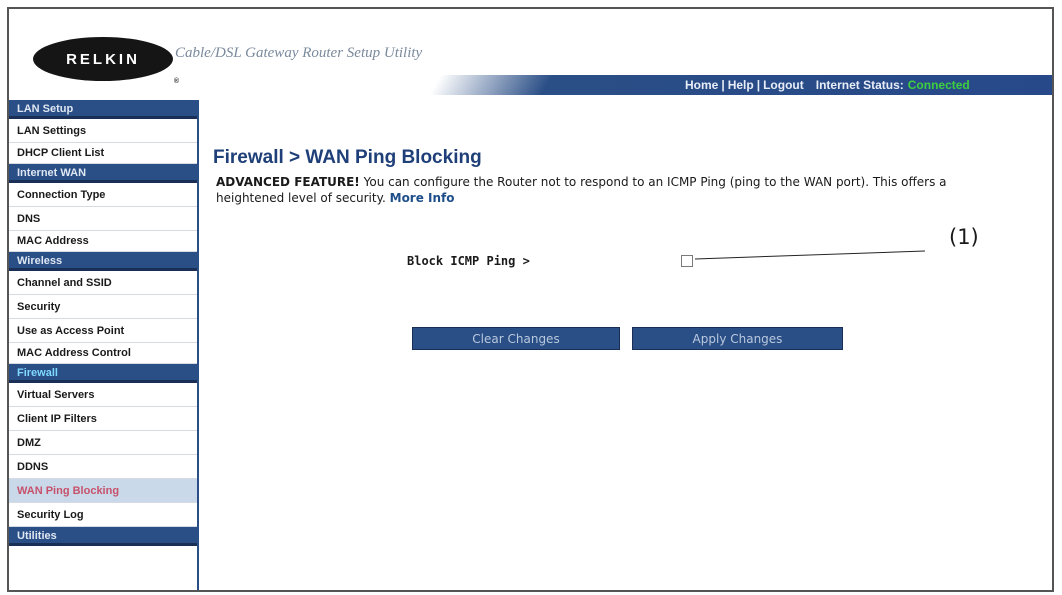  I want to click on internet-status-value: Connected, so click(938, 85).